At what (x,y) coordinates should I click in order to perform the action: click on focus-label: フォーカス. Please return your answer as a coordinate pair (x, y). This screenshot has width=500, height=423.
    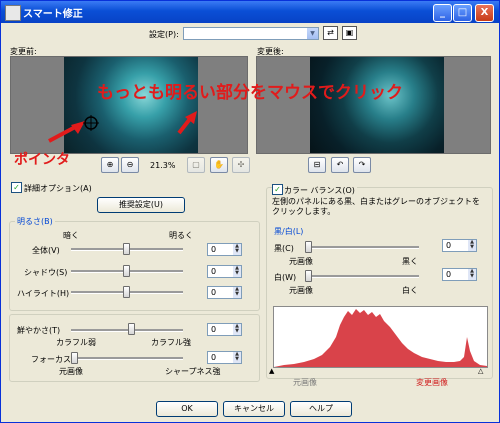
    Looking at the image, I should click on (51, 359).